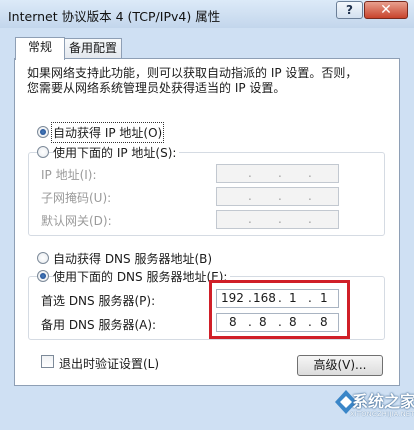  Describe the element at coordinates (192, 73) in the screenshot. I see `description-line-1: 如果网络支持此功能，则可以获取自动指派的 IP 设置。否则，` at that location.